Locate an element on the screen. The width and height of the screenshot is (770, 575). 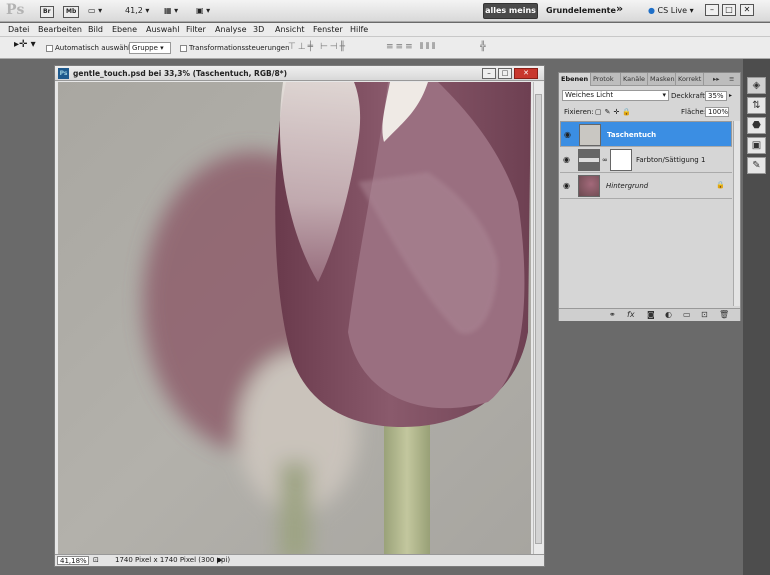
opacity-slider-icon: ▸ is located at coordinates (730, 96).